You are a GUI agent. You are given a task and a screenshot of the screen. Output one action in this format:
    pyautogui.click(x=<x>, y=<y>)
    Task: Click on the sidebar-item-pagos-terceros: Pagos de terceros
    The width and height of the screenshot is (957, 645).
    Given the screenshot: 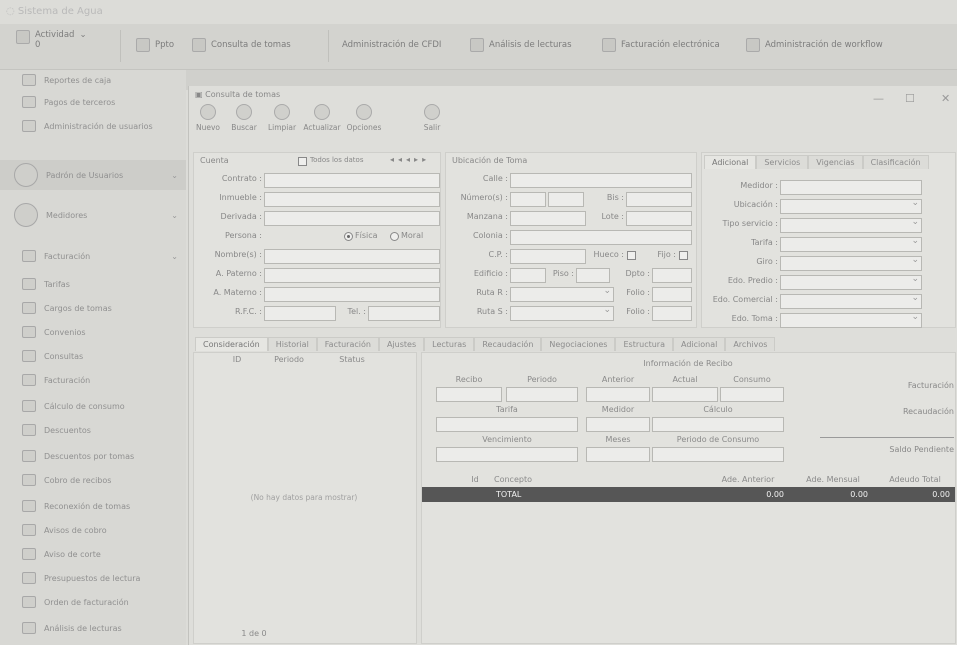 What is the action you would take?
    pyautogui.click(x=93, y=102)
    